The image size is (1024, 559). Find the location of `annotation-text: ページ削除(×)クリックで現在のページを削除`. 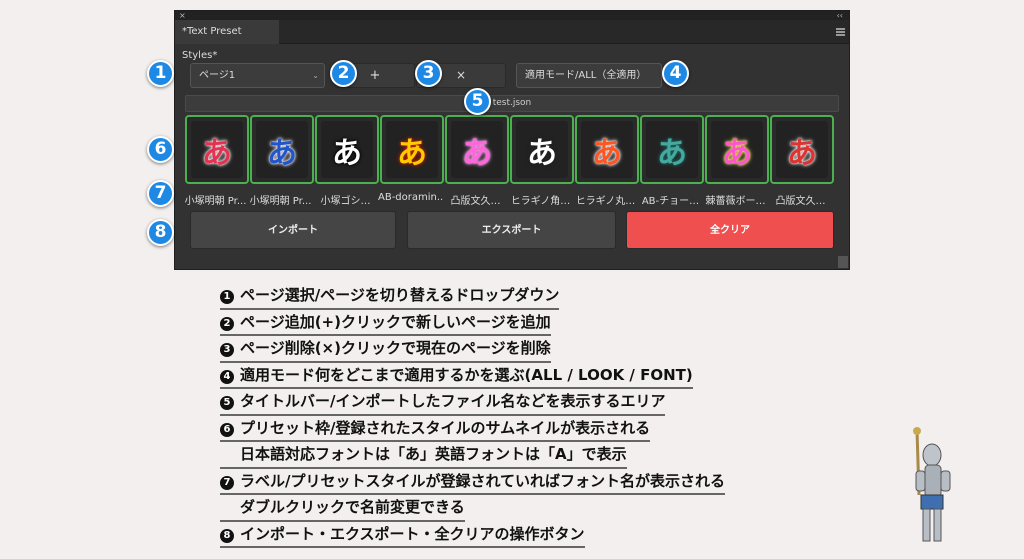

annotation-text: ページ削除(×)クリックで現在のページを削除 is located at coordinates (395, 348).